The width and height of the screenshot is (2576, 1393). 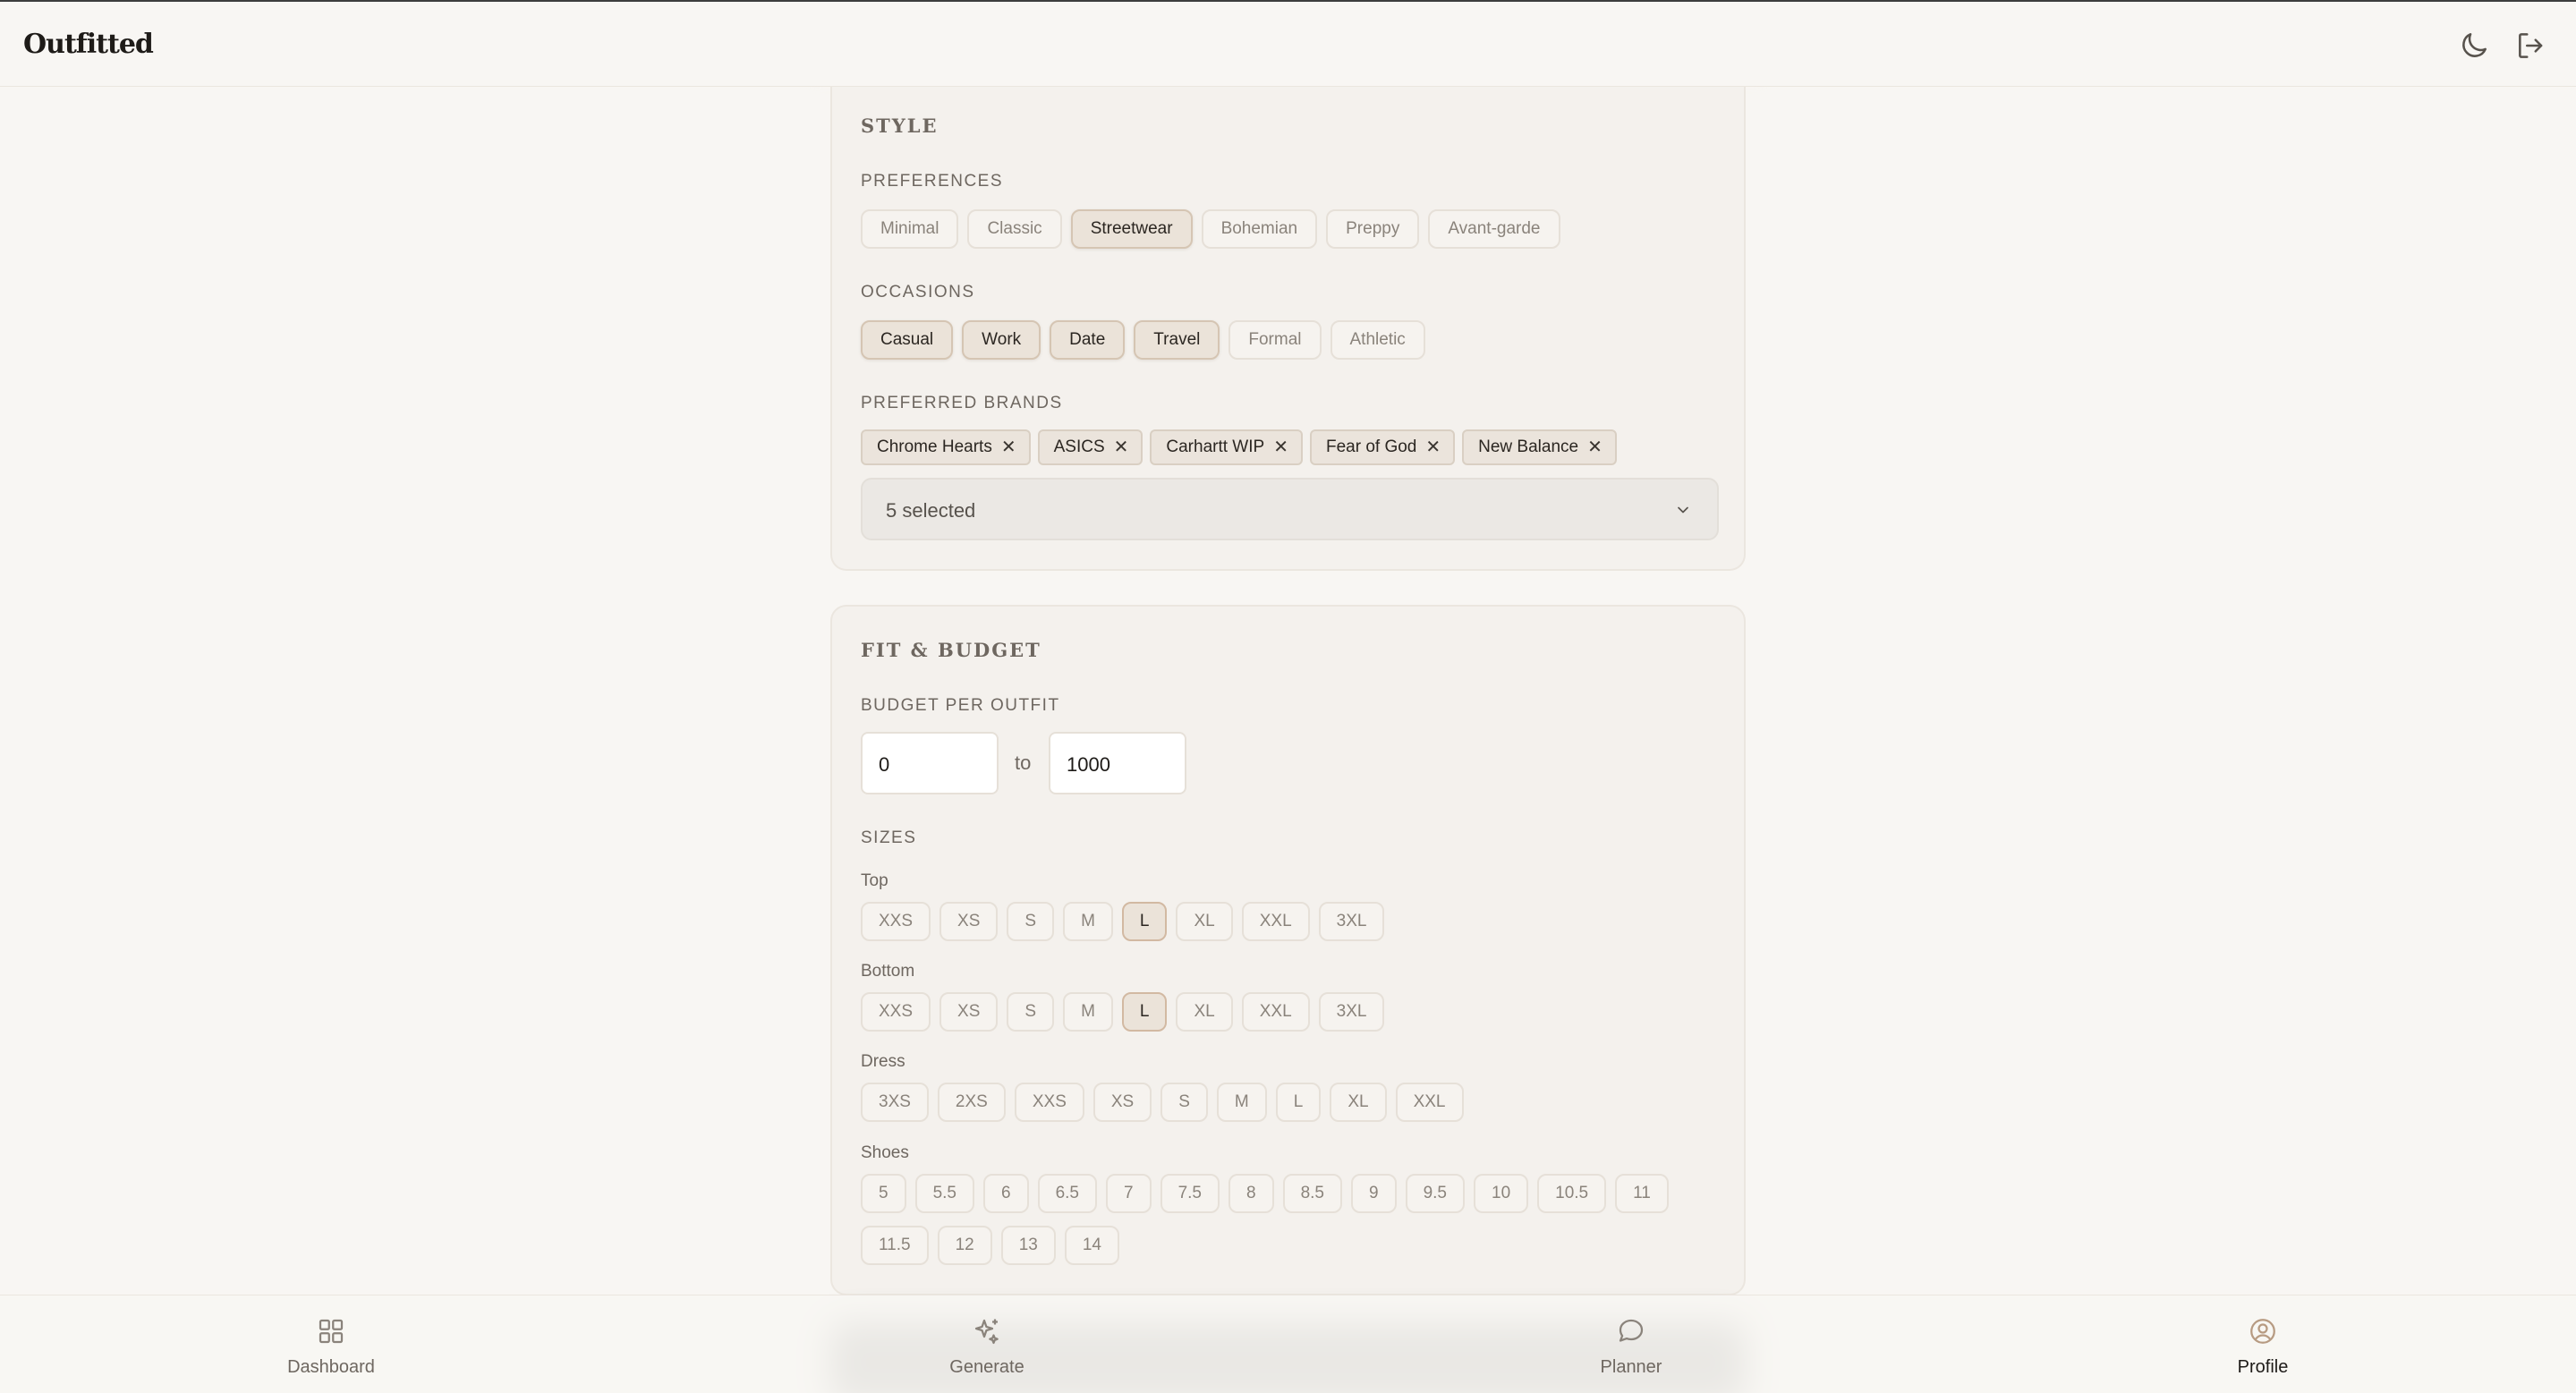 What do you see at coordinates (885, 1152) in the screenshot?
I see `shoes-size-label: Shoes` at bounding box center [885, 1152].